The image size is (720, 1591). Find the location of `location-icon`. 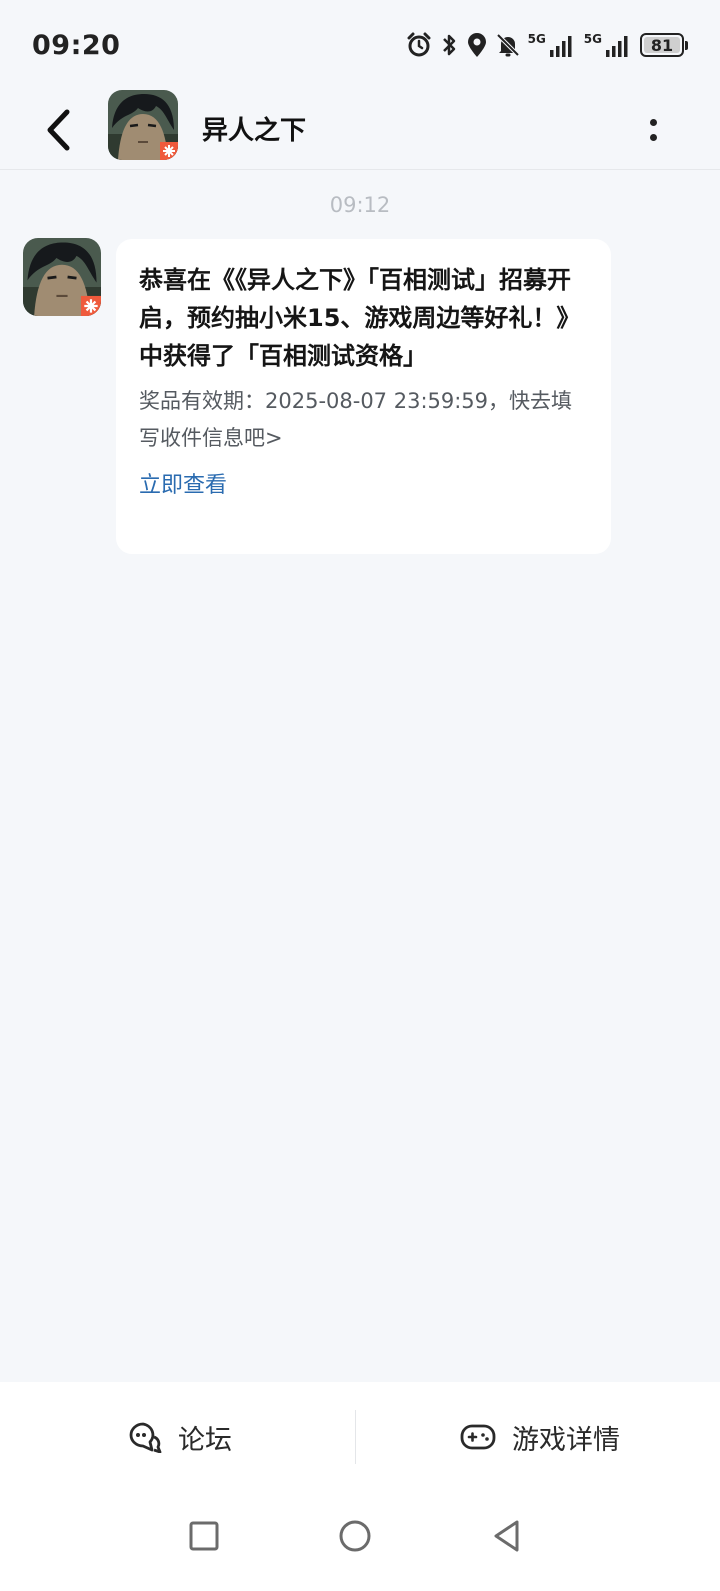

location-icon is located at coordinates (476, 45).